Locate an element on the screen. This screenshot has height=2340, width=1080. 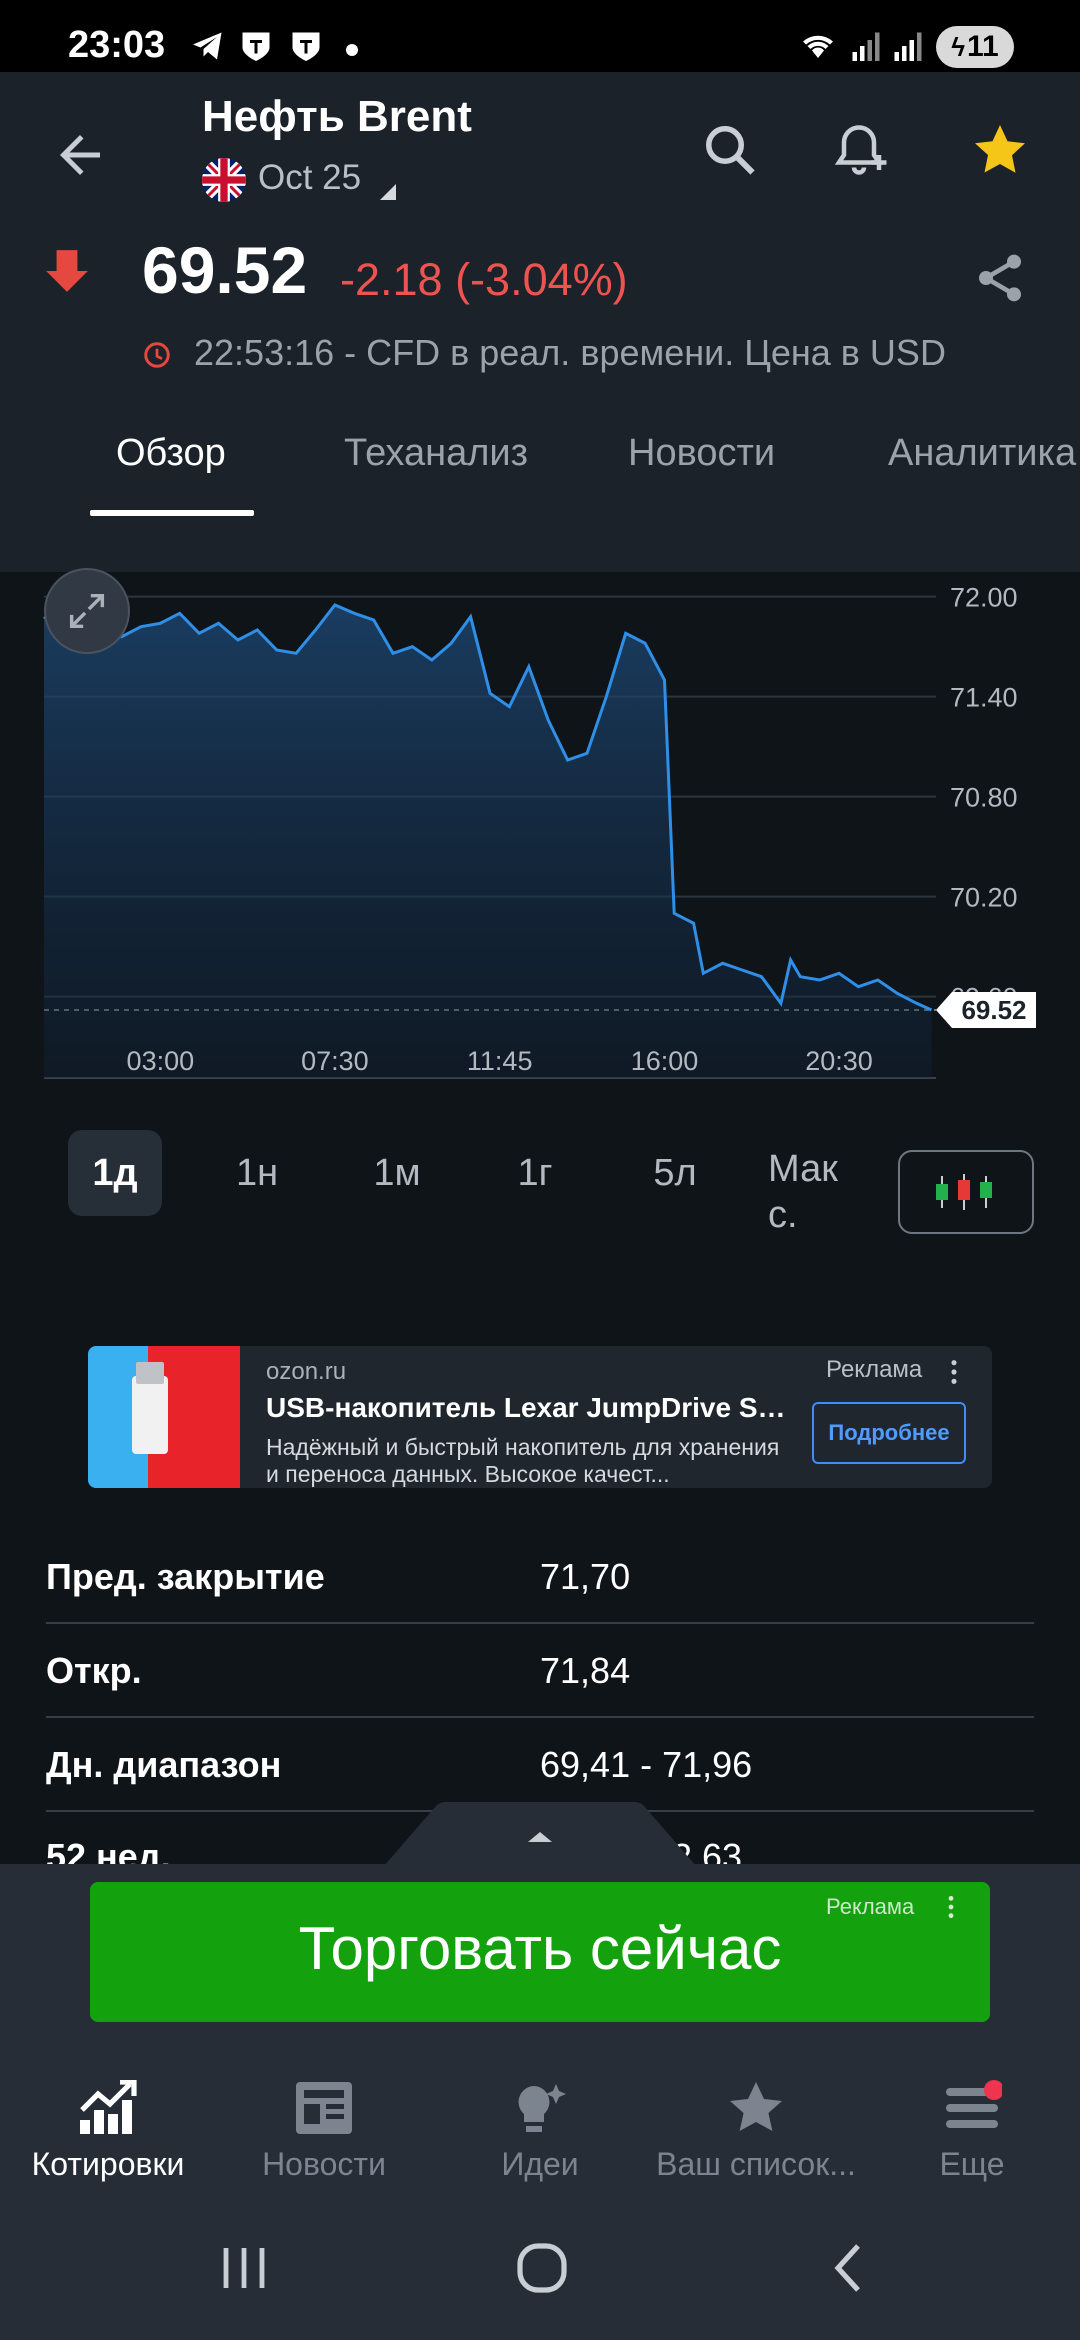
stat-label: Откр. is located at coordinates (94, 1670).